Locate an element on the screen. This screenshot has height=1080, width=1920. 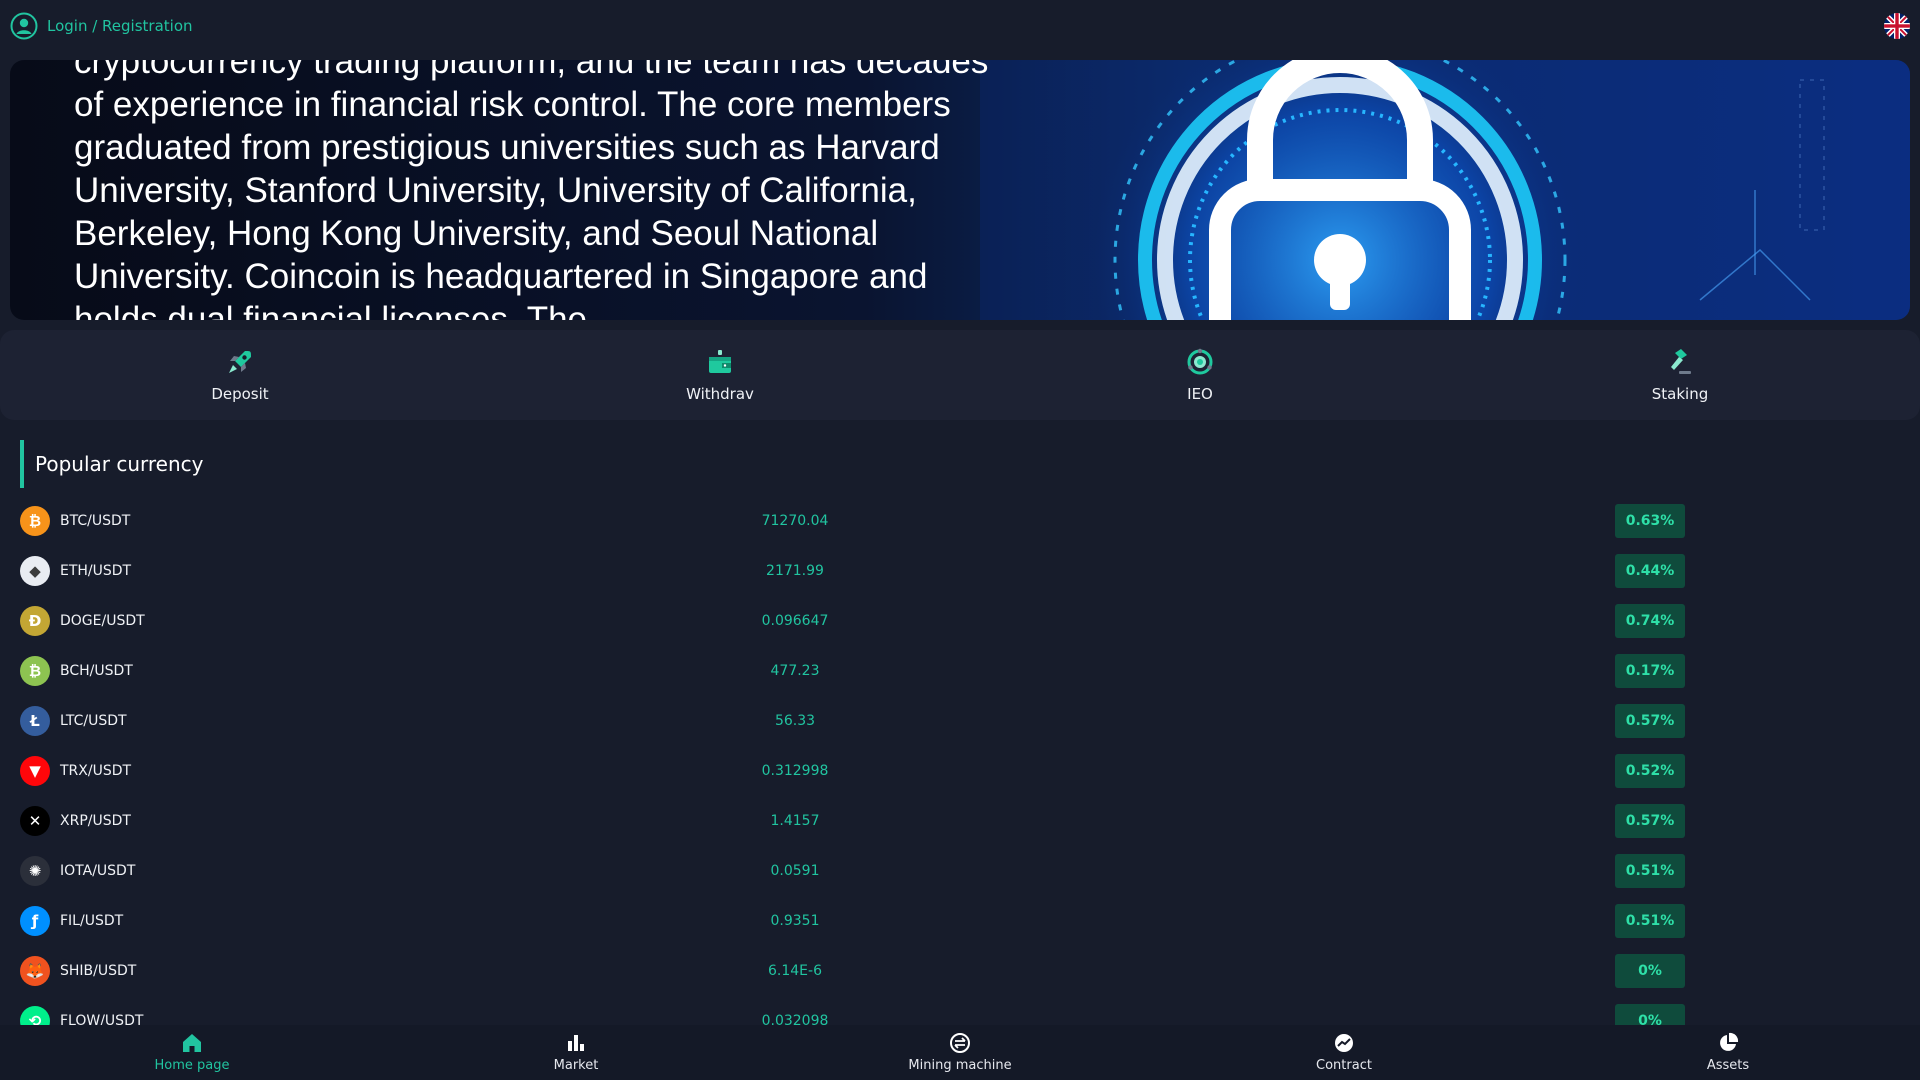
currency-price: 6.14E-6 is located at coordinates (795, 971).